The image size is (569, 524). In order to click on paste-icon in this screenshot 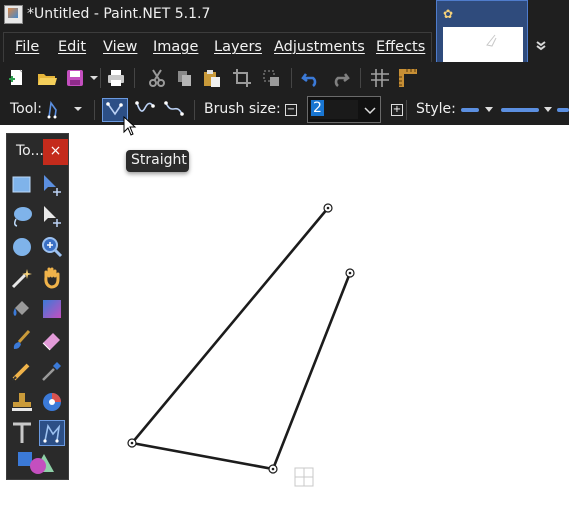, I will do `click(212, 78)`.